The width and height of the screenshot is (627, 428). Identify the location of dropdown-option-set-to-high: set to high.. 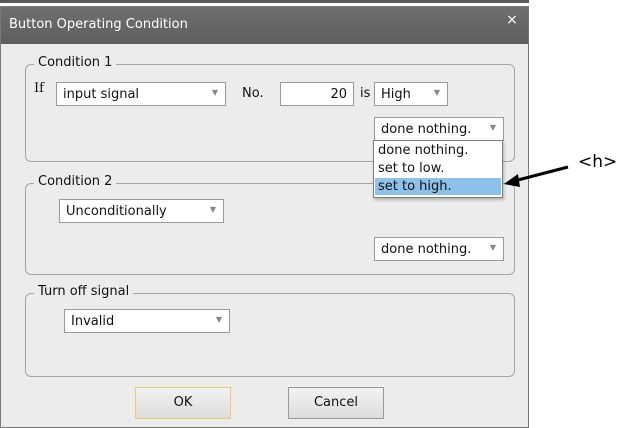
(438, 186).